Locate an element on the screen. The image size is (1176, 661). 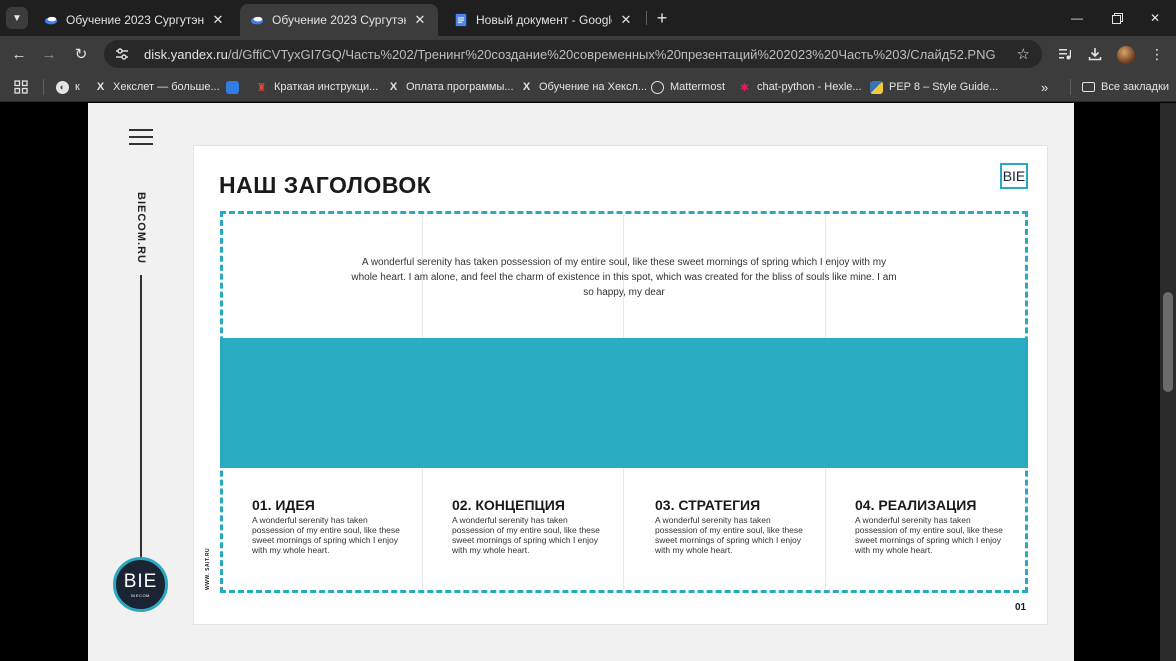
logo-small-text: BIECOM is located at coordinates (140, 595).